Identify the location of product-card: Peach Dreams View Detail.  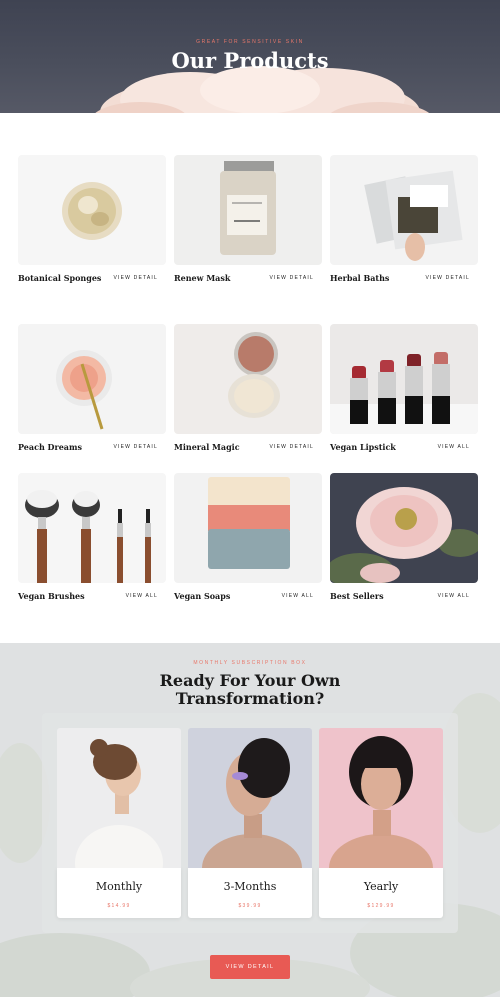
(92, 388).